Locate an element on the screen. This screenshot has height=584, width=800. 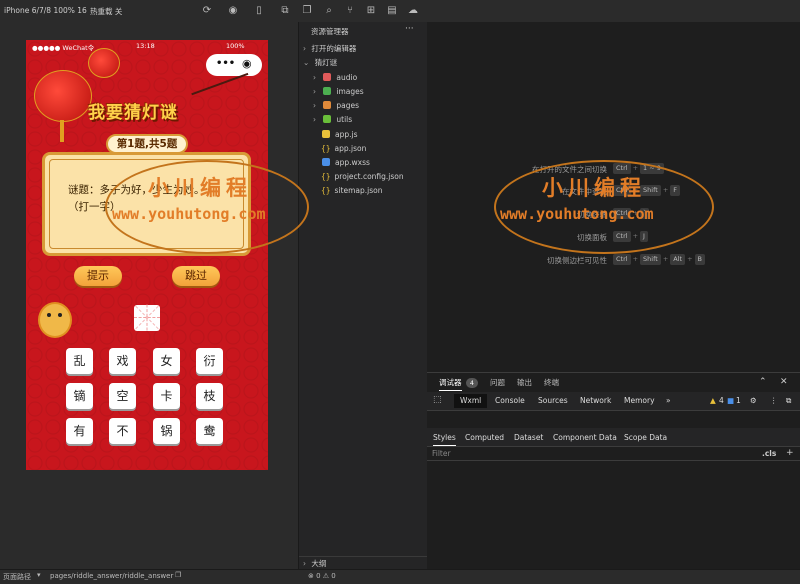
outline-label: 大纲 is located at coordinates (319, 563).